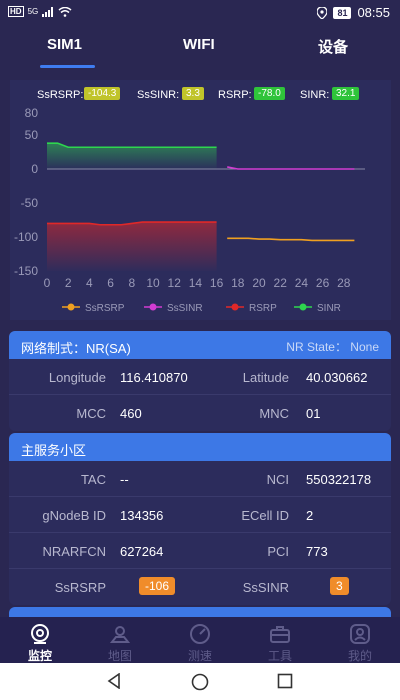 The width and height of the screenshot is (400, 700). What do you see at coordinates (265, 587) in the screenshot?
I see `sssinr-label: SsSINR` at bounding box center [265, 587].